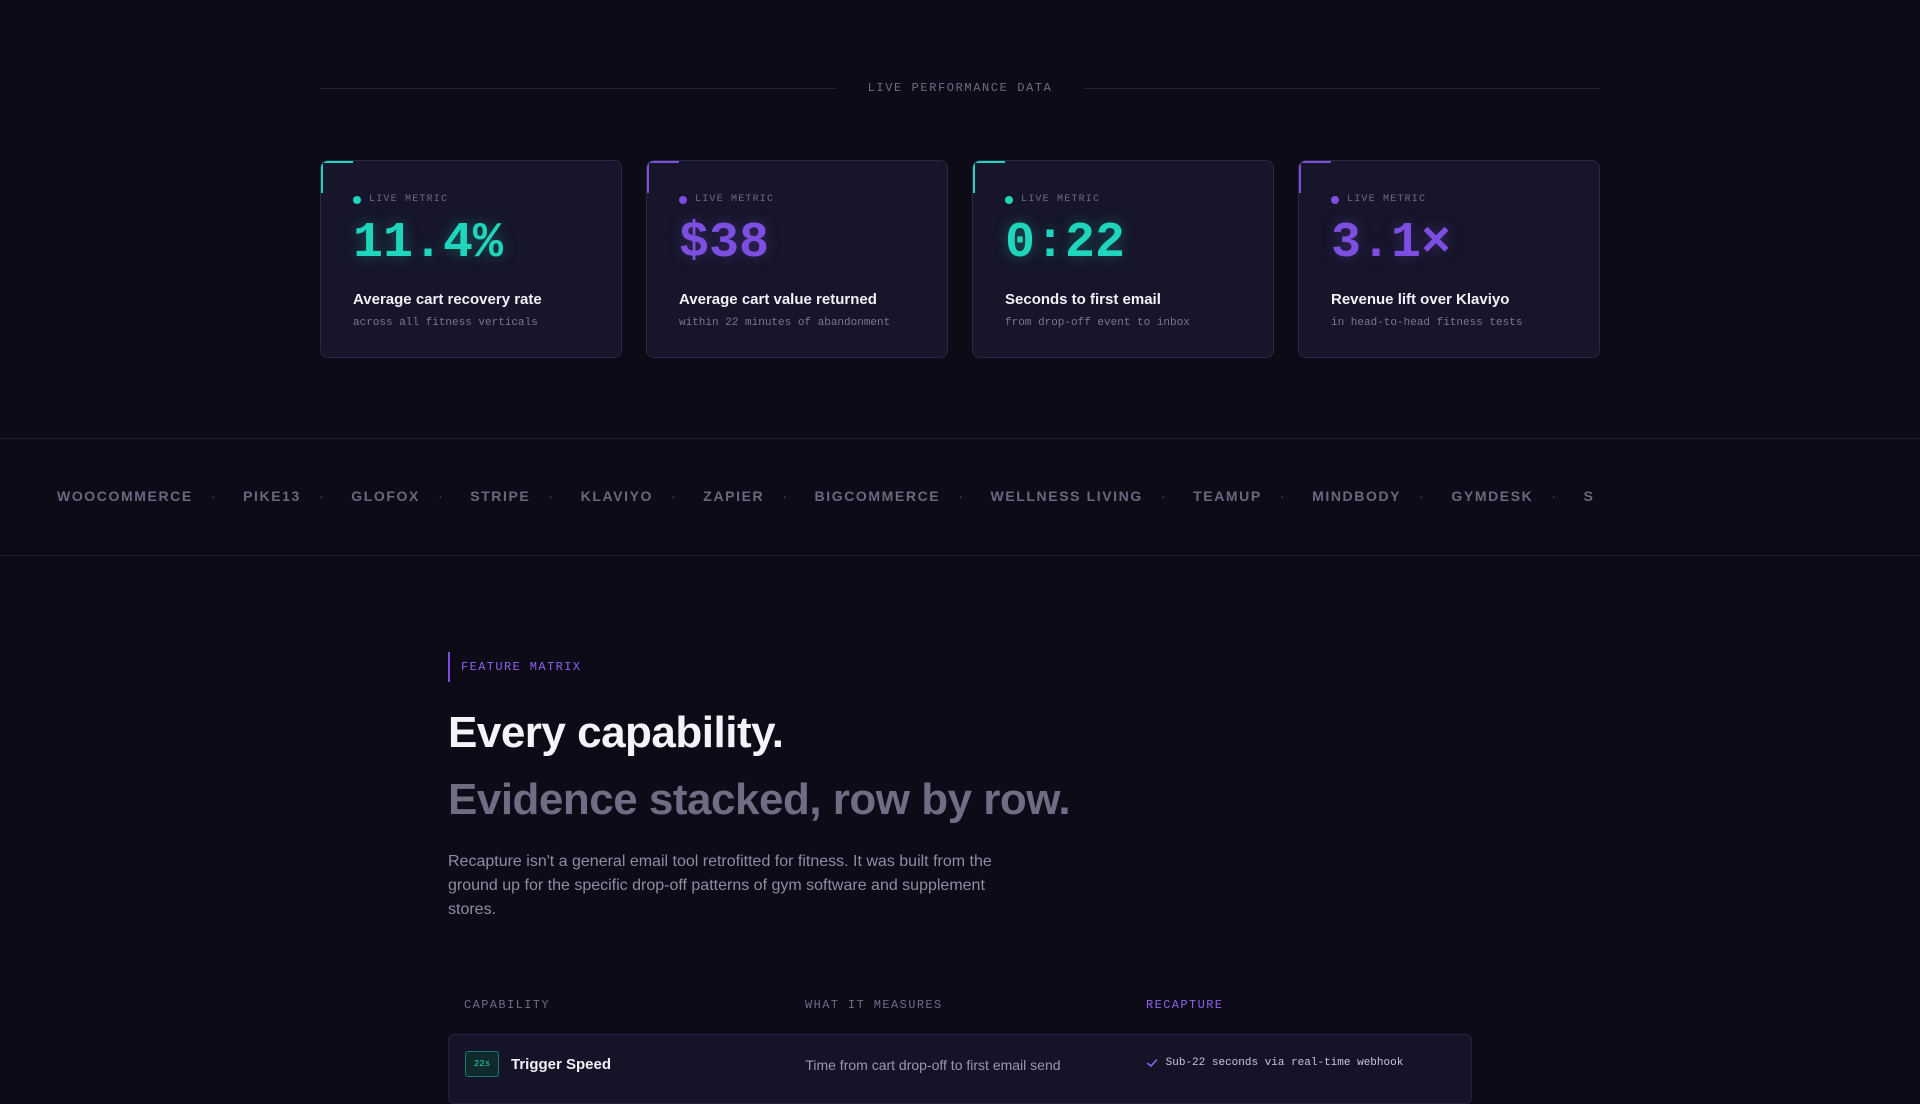 This screenshot has width=1920, height=1104. I want to click on capability-badge: 22s, so click(482, 1064).